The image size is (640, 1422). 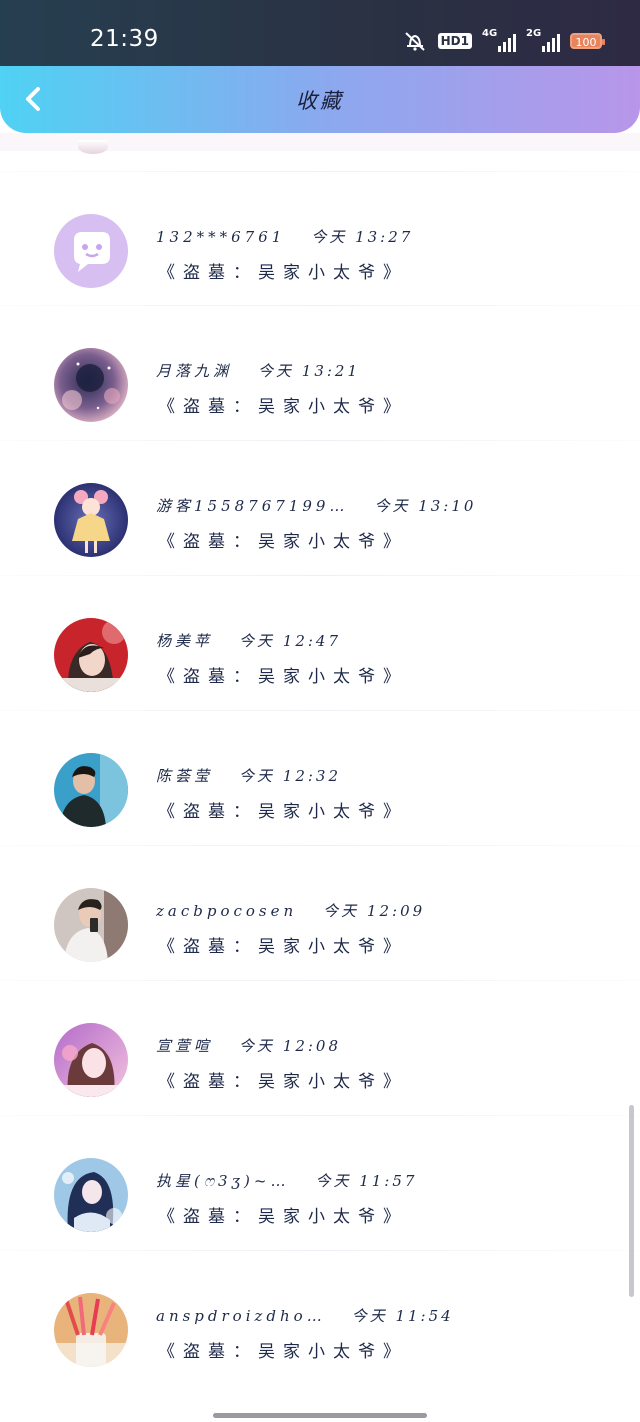 I want to click on list-item: 宣萱喧 今天 12:08 《盗墓：吴家小太爷》, so click(x=320, y=1048).